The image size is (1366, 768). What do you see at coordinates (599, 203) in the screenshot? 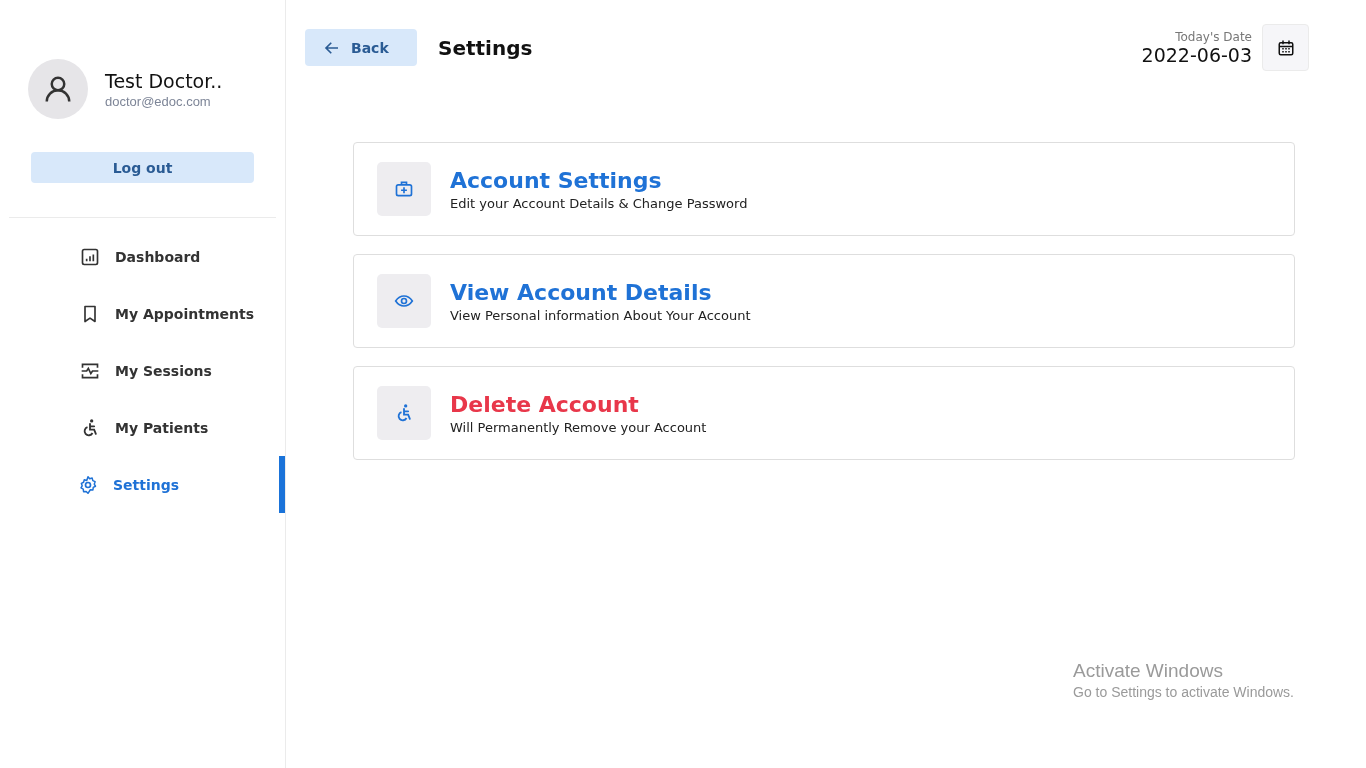
I see `card-subtitle: Edit your Account Details & Change Password` at bounding box center [599, 203].